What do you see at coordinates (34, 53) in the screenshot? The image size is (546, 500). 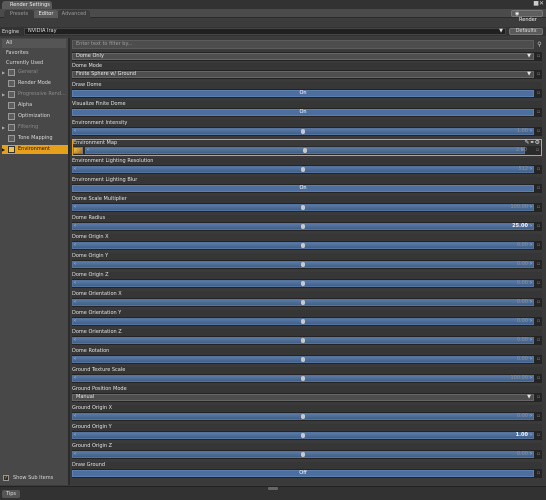 I see `filter-favorites: Favorites` at bounding box center [34, 53].